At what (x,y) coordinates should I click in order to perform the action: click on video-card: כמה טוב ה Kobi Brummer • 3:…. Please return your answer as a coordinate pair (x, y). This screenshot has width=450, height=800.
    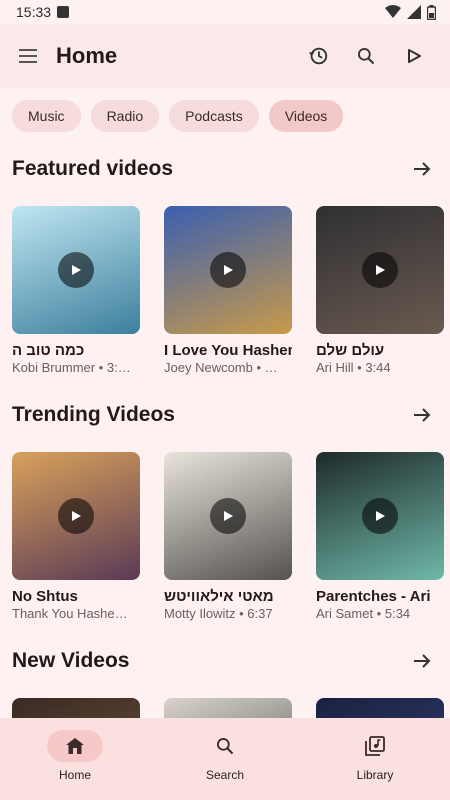
    Looking at the image, I should click on (76, 290).